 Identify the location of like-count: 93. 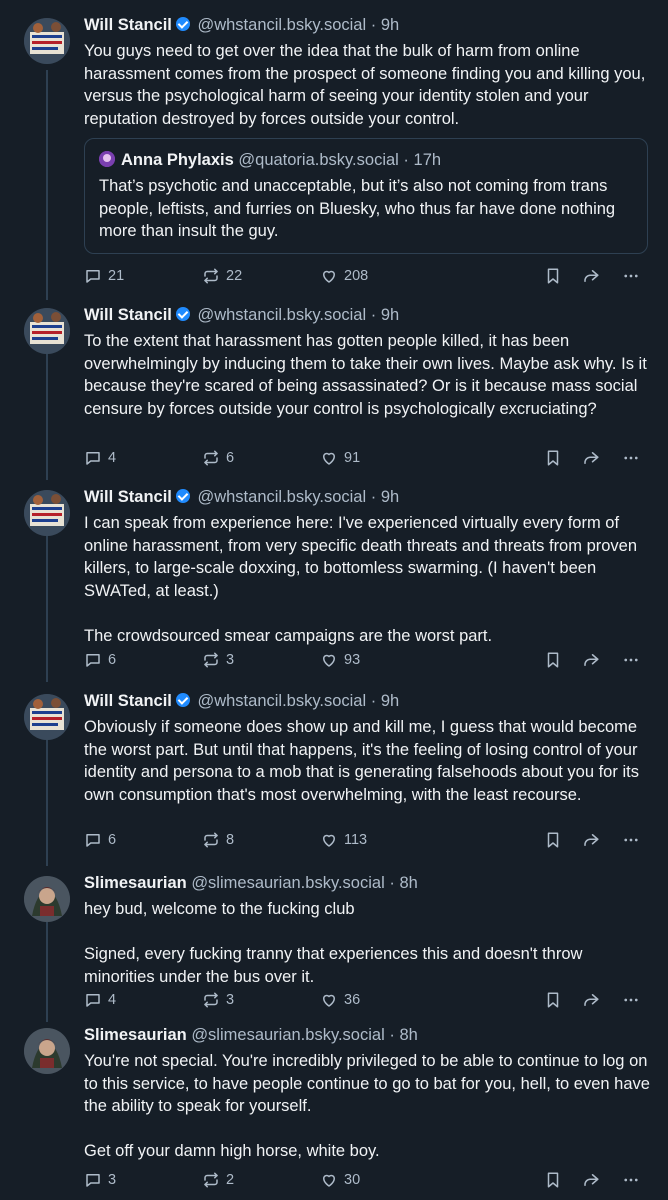
(352, 660).